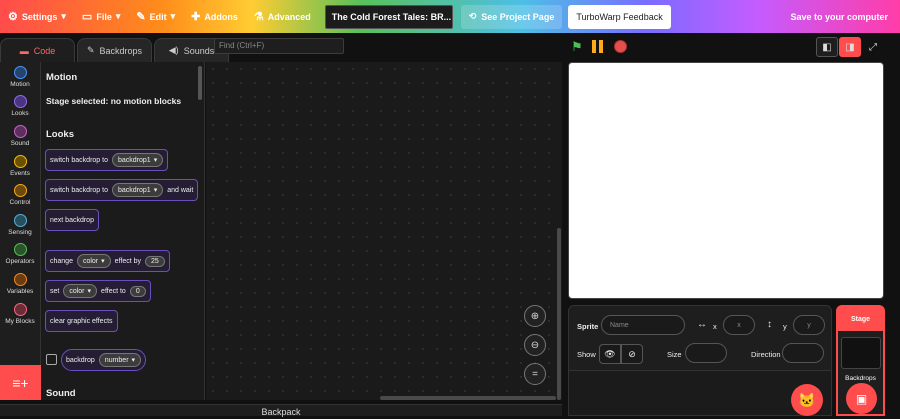 Image resolution: width=900 pixels, height=419 pixels. Describe the element at coordinates (20, 77) in the screenshot. I see `category-motion: Motion` at that location.